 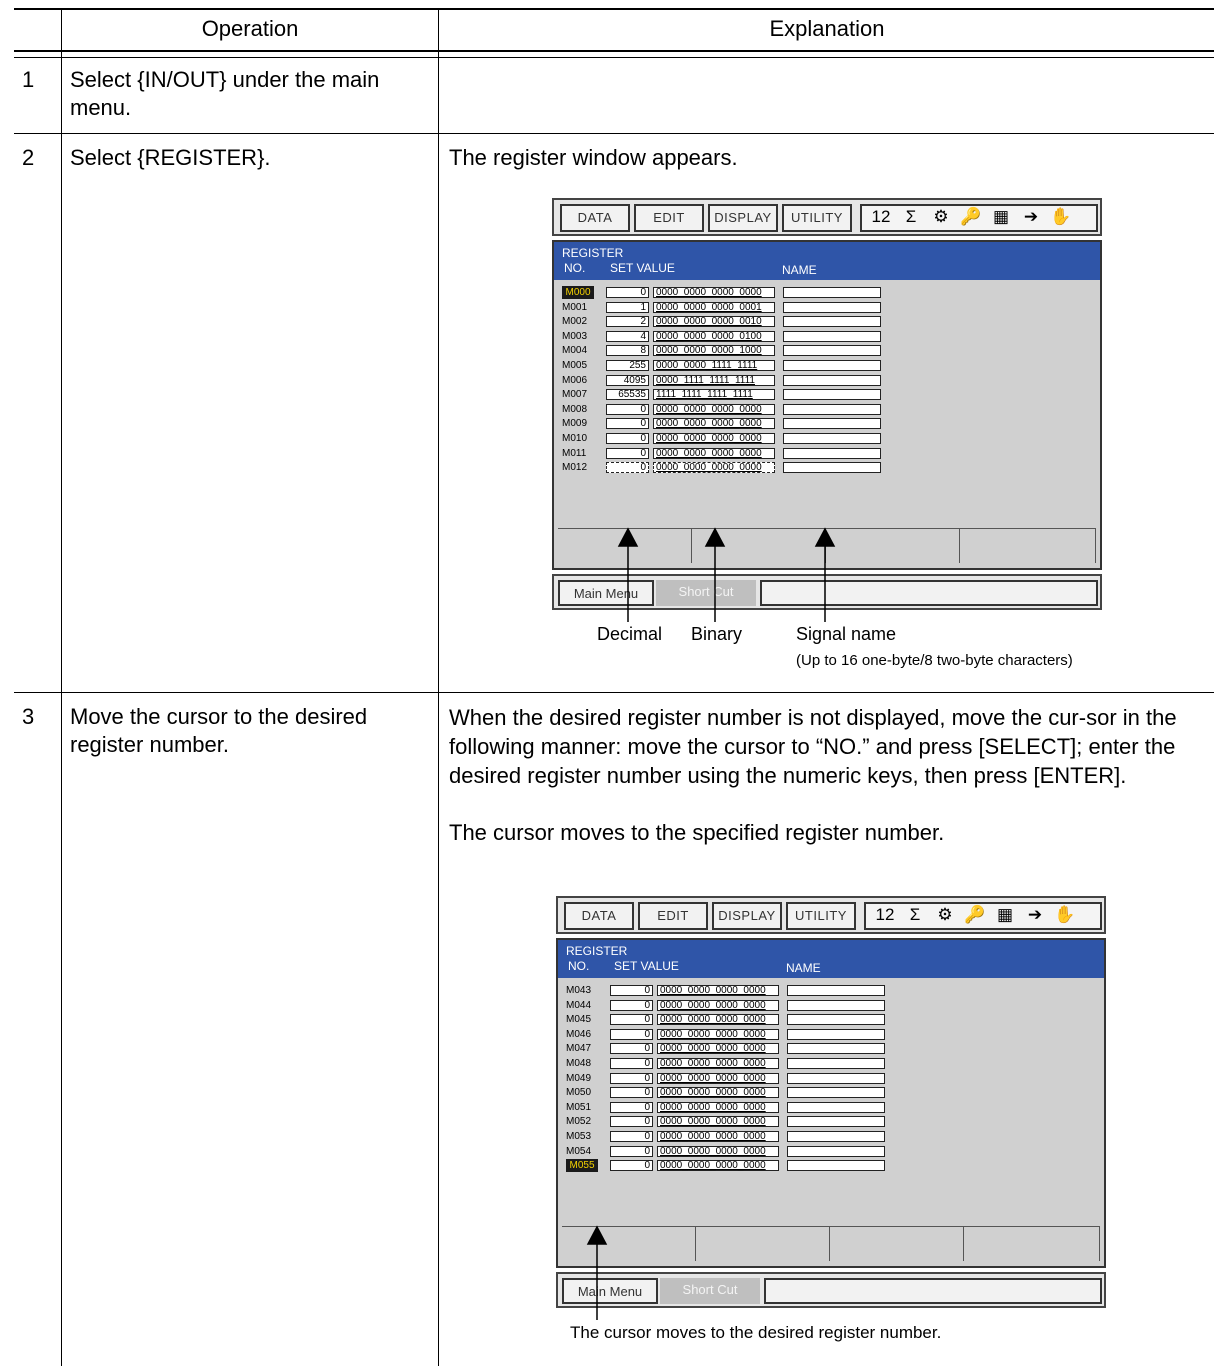 I want to click on arrow-signal-head, so click(x=825, y=537).